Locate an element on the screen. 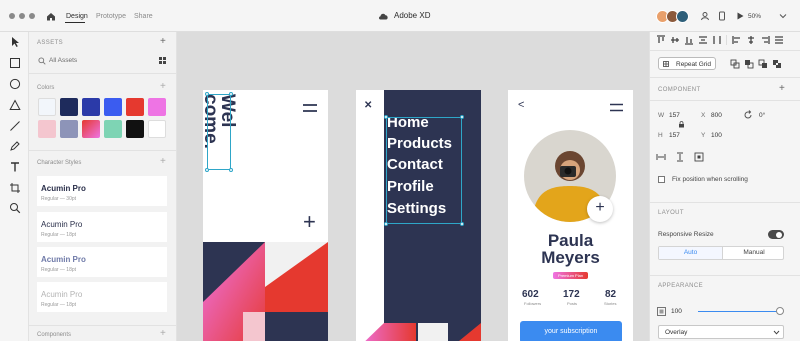  zoom-tool-icon is located at coordinates (15, 208).